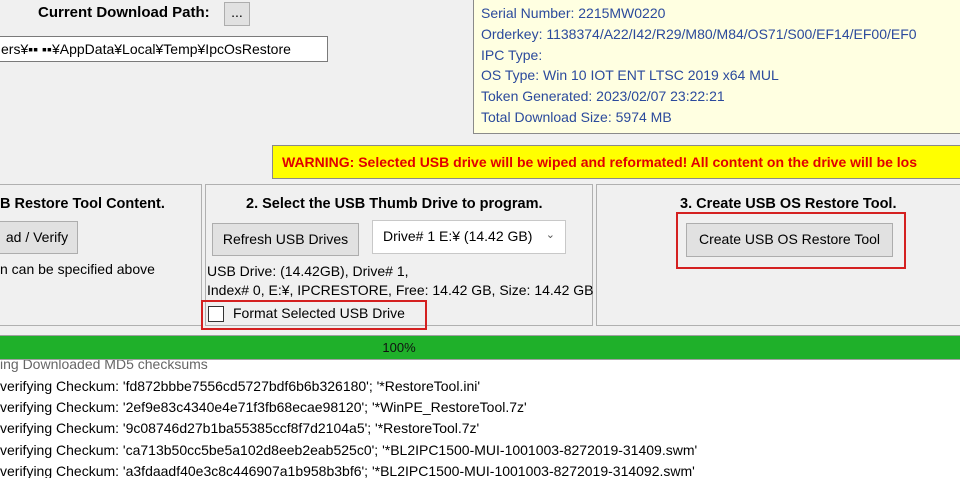 The image size is (960, 478). Describe the element at coordinates (399, 347) in the screenshot. I see `progress-percent: 100%` at that location.